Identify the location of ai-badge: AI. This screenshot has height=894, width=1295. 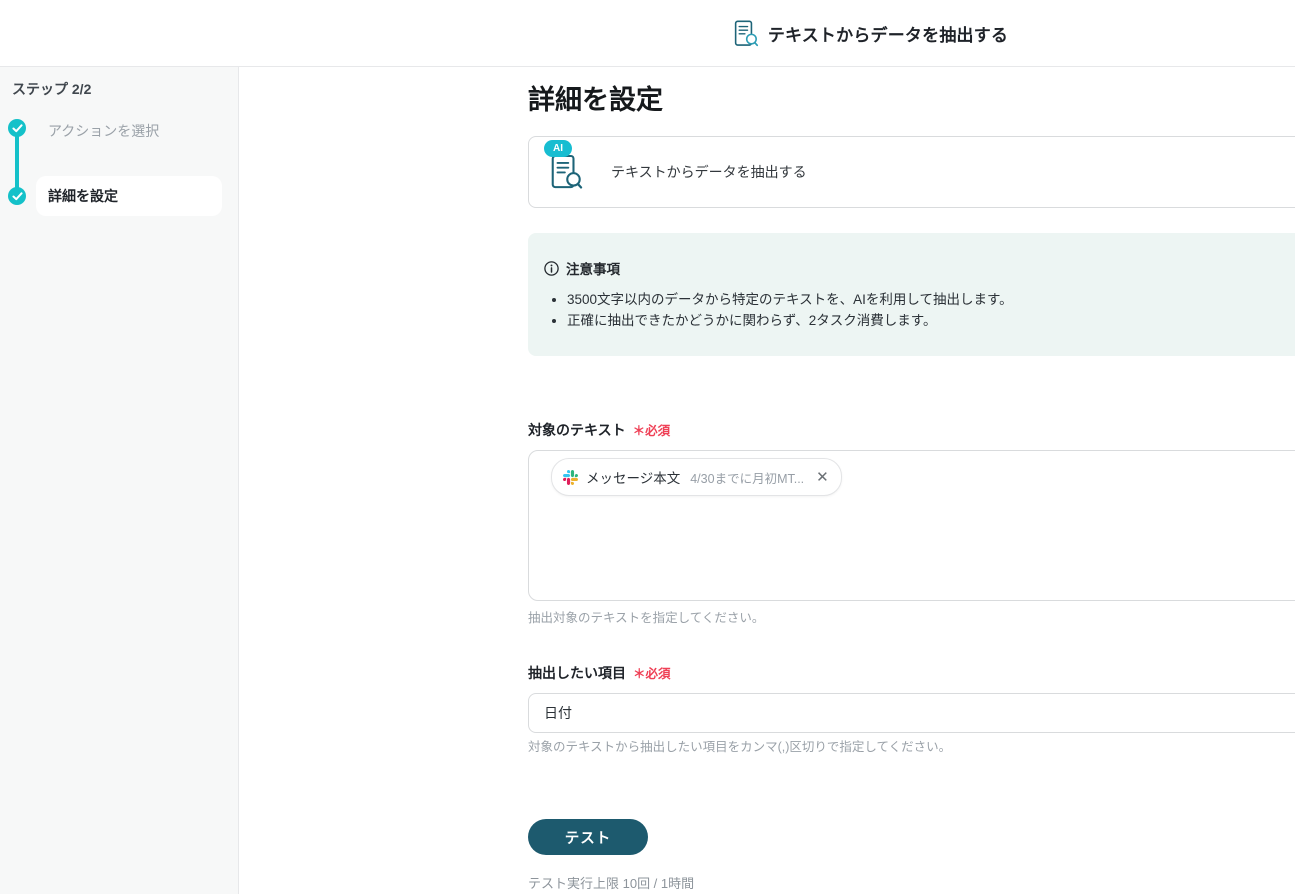
(558, 148).